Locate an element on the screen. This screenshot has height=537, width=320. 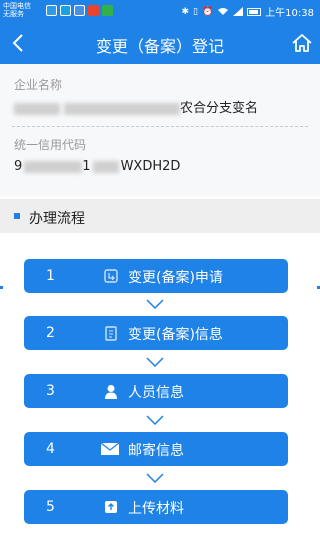
notification-icons is located at coordinates (79, 10).